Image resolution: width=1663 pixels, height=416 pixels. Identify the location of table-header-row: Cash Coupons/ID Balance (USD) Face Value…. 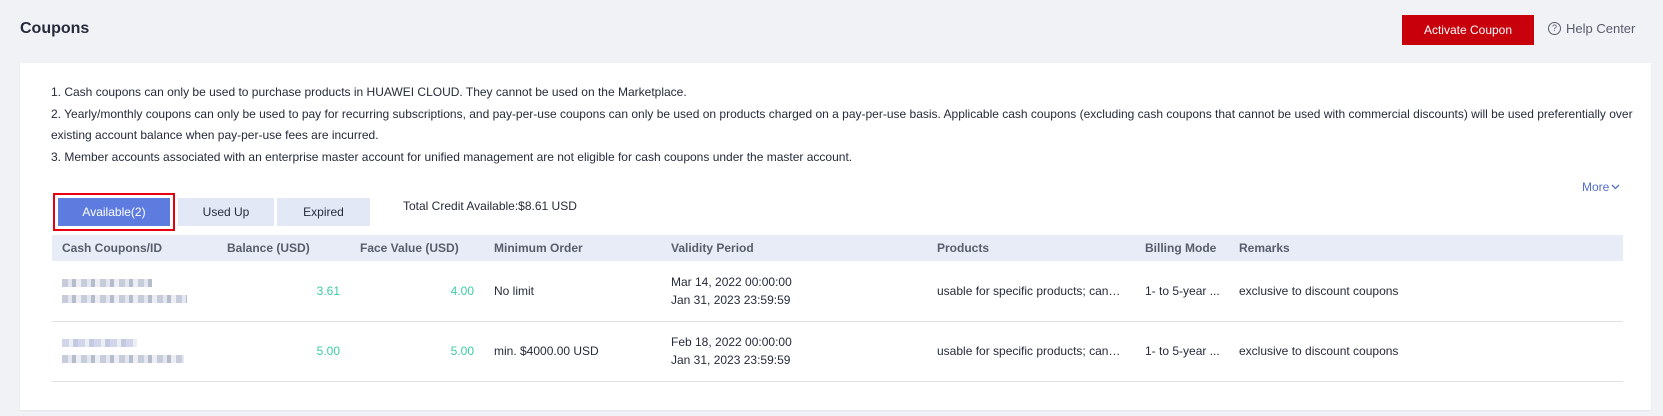
(837, 248).